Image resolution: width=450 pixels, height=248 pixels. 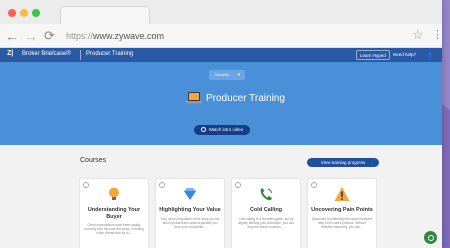 What do you see at coordinates (190, 194) in the screenshot?
I see `diamond-icon` at bounding box center [190, 194].